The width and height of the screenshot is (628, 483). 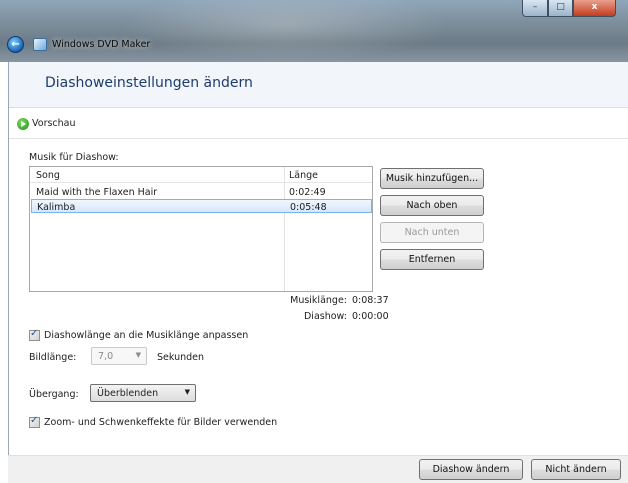 What do you see at coordinates (576, 469) in the screenshot?
I see `cancel-button: Nicht ändern` at bounding box center [576, 469].